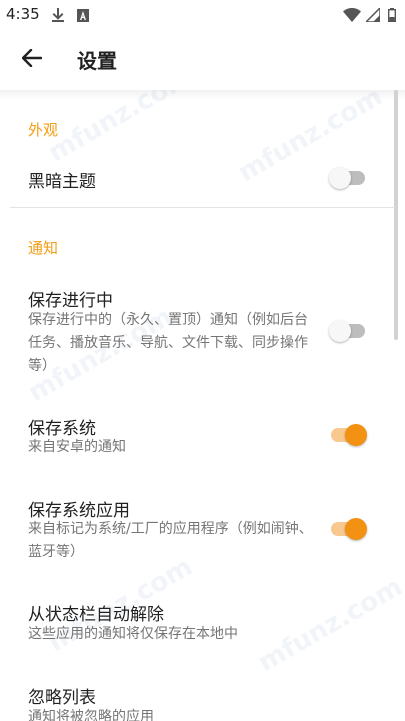 The width and height of the screenshot is (405, 721). What do you see at coordinates (170, 540) in the screenshot?
I see `setting-summary: 来自标记为系统/工厂的应用程序（例如闹钟、蓝牙等）` at bounding box center [170, 540].